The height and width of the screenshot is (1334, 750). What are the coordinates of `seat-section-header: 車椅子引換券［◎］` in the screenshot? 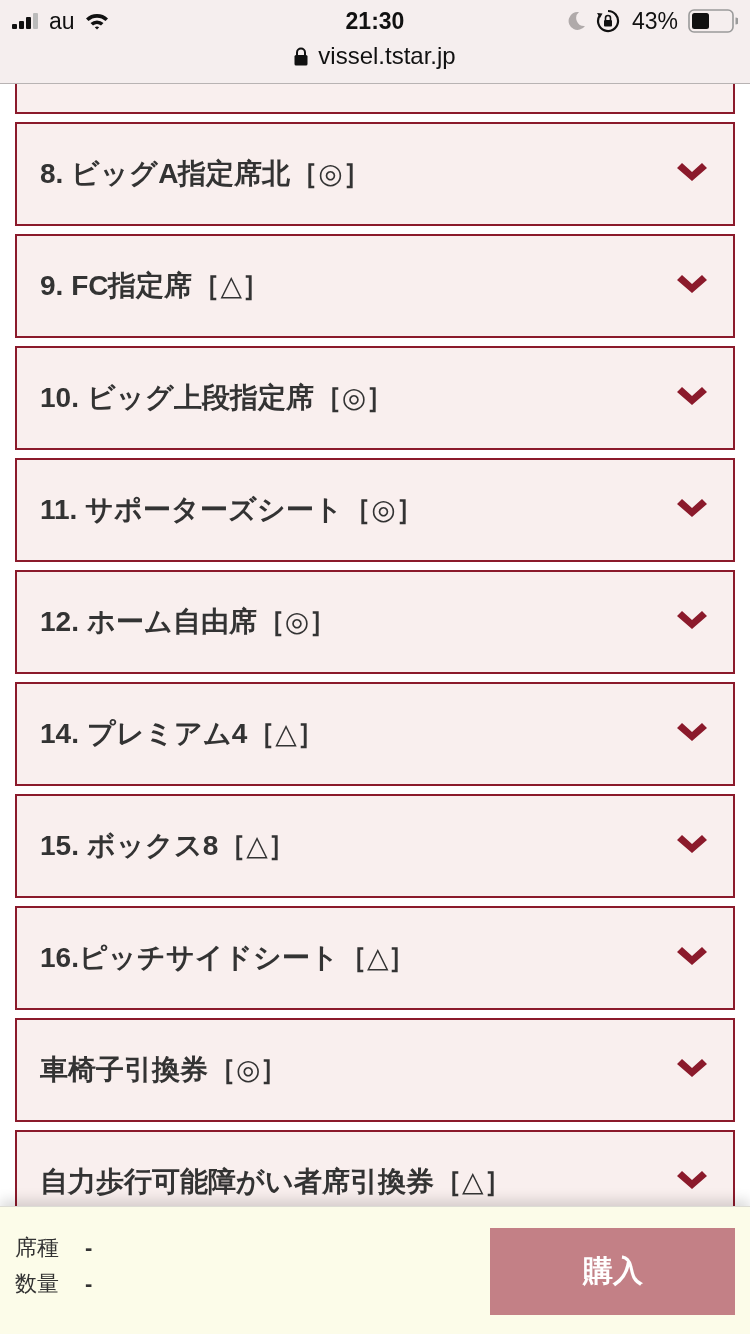 It's located at (375, 1070).